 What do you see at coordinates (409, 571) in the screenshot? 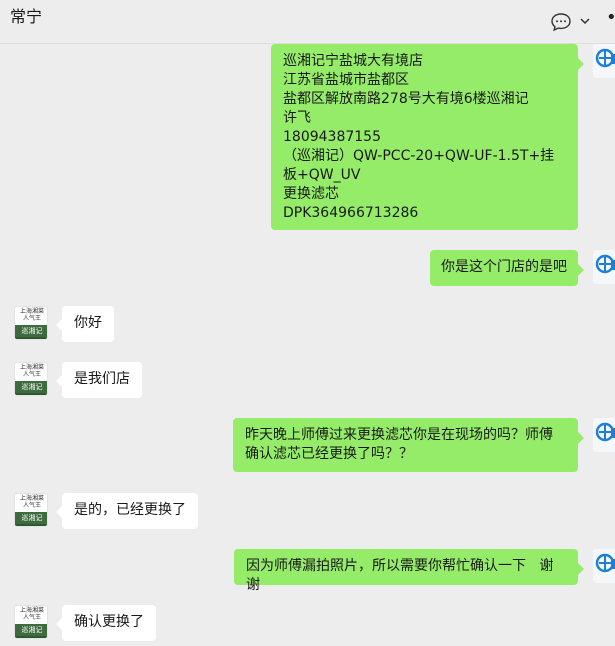
I see `outgoing-message: 因为师傅漏拍照片，所以需要你帮忙确认一下 谢谢` at bounding box center [409, 571].